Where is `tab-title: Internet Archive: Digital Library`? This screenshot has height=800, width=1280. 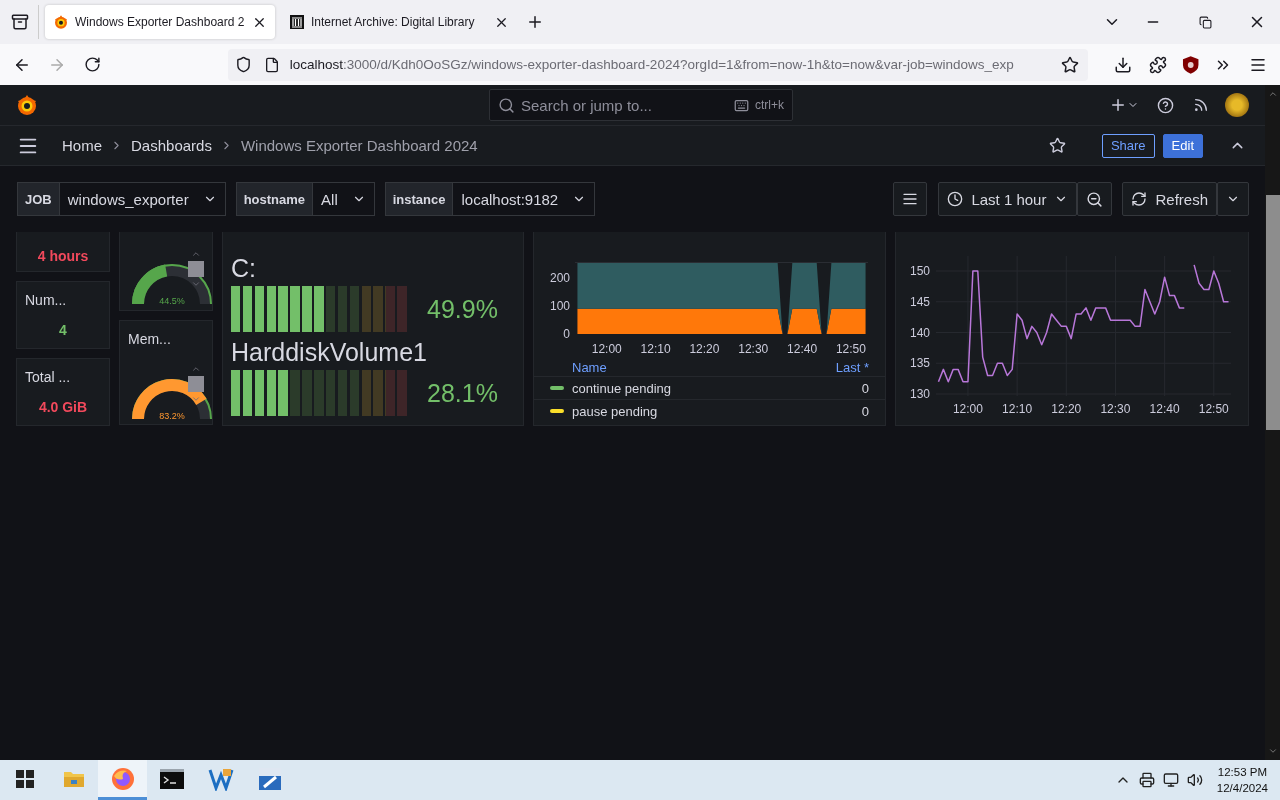
tab-title: Internet Archive: Digital Library is located at coordinates (393, 22).